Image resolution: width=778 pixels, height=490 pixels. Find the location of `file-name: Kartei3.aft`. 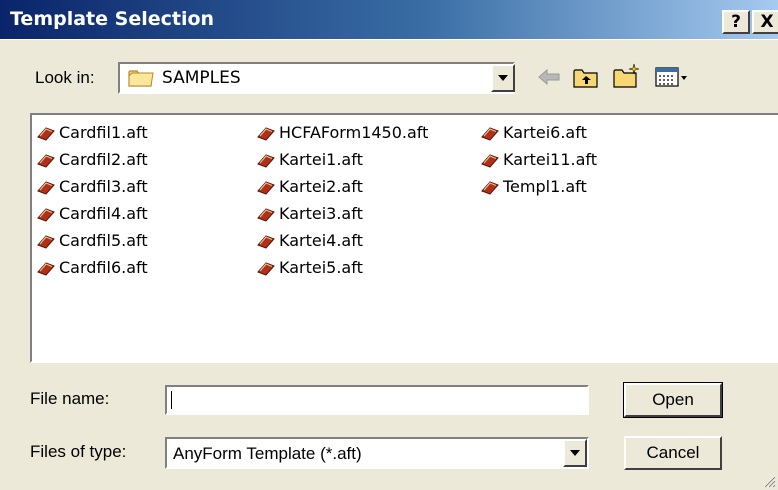

file-name: Kartei3.aft is located at coordinates (321, 213).